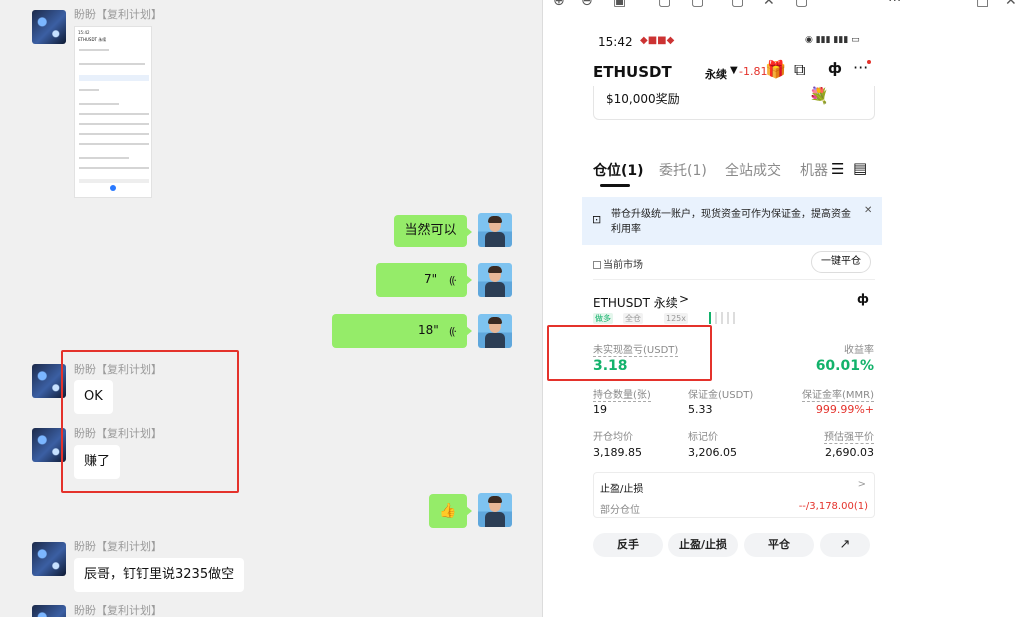 The image size is (1024, 617). I want to click on tab-orders: 委托(1), so click(683, 170).